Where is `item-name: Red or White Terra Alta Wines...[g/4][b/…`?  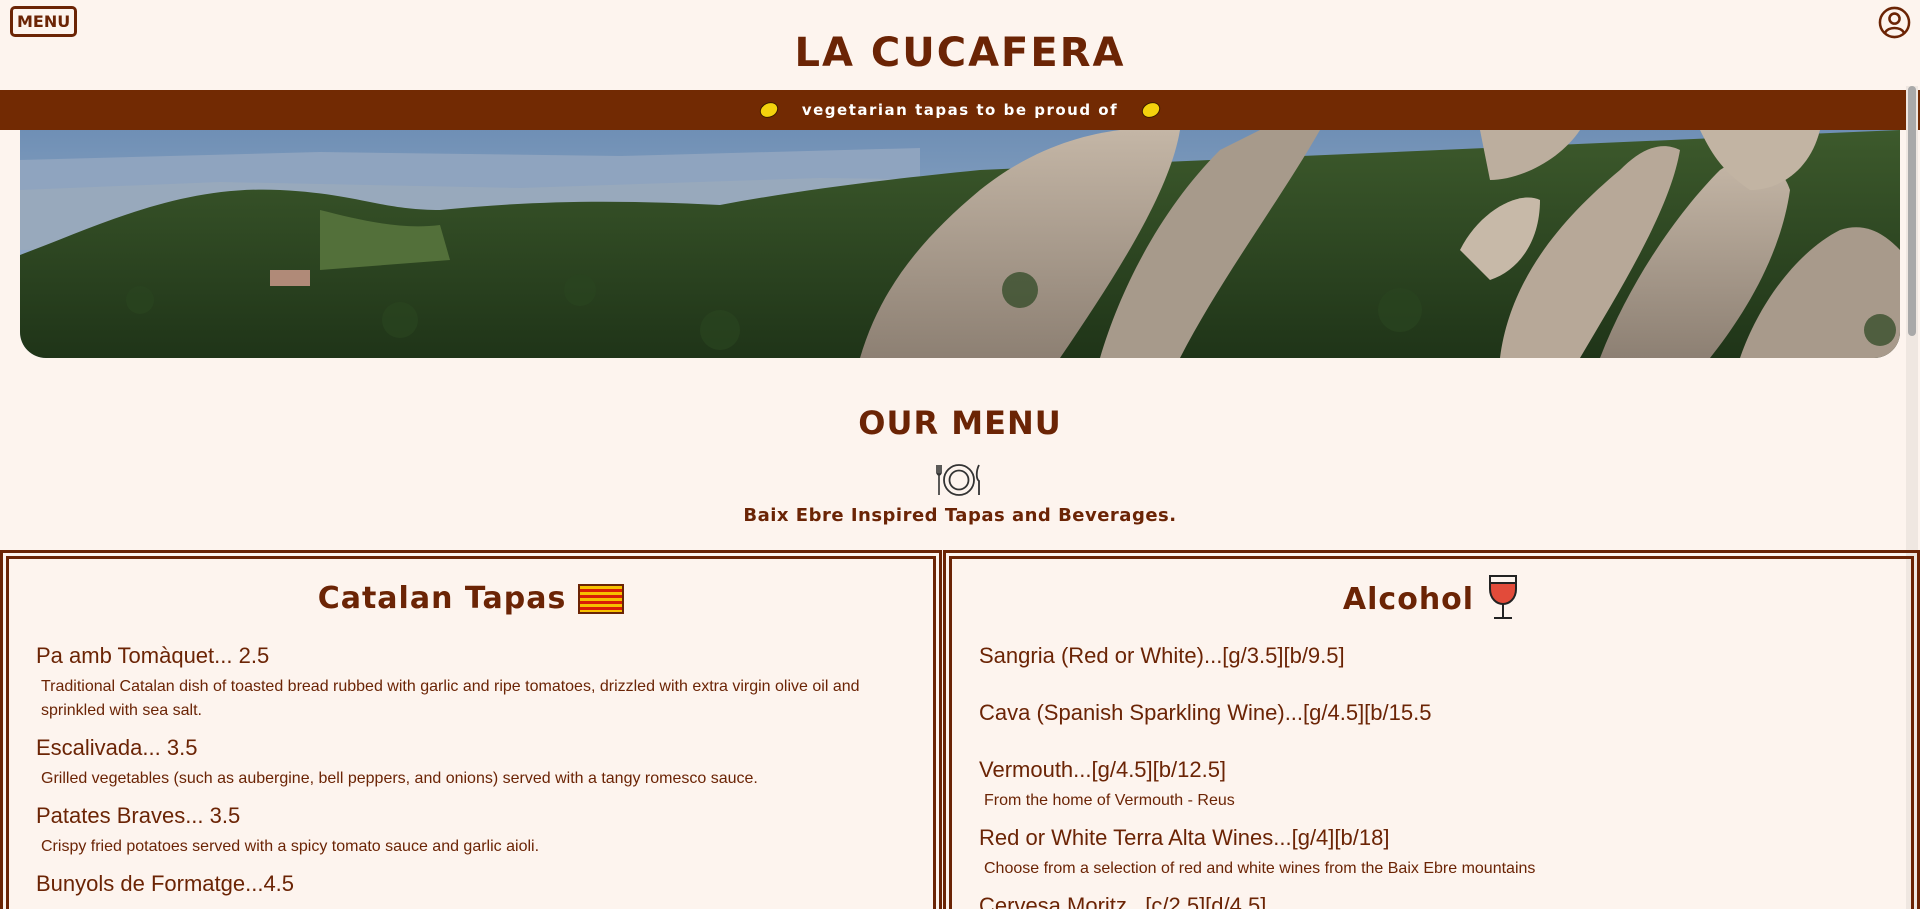
item-name: Red or White Terra Alta Wines...[g/4][b/… is located at coordinates (1184, 837).